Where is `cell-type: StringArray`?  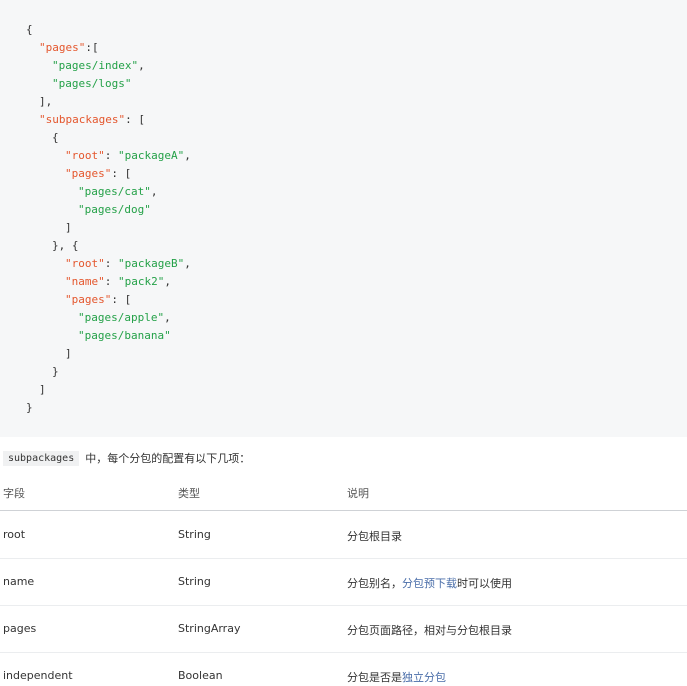 cell-type: StringArray is located at coordinates (209, 628).